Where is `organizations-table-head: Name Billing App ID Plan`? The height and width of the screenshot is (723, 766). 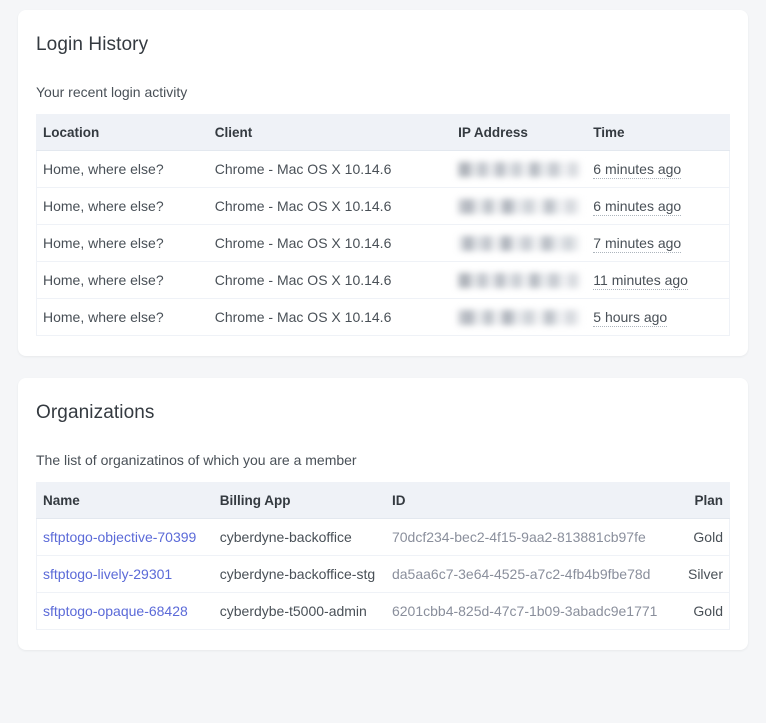 organizations-table-head: Name Billing App ID Plan is located at coordinates (383, 500).